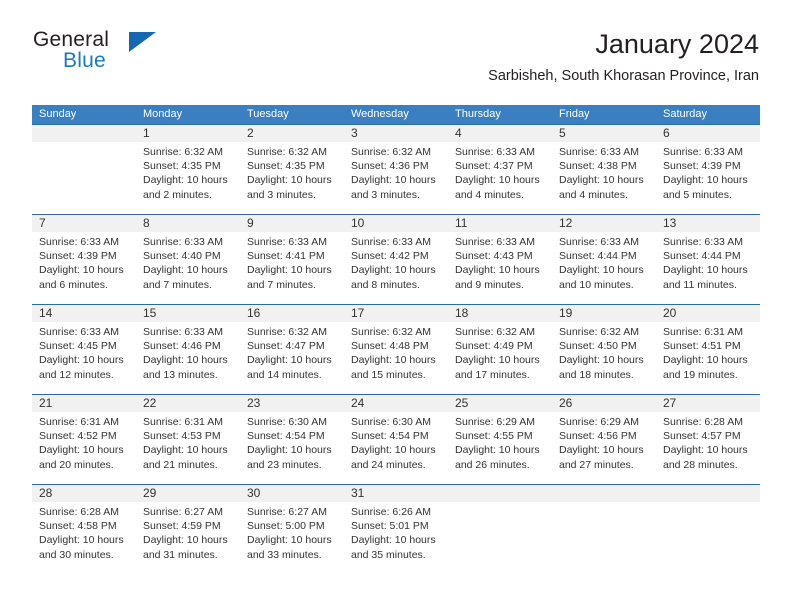 Image resolution: width=792 pixels, height=612 pixels. I want to click on weekday-header-wednesday: Wednesday, so click(380, 114).